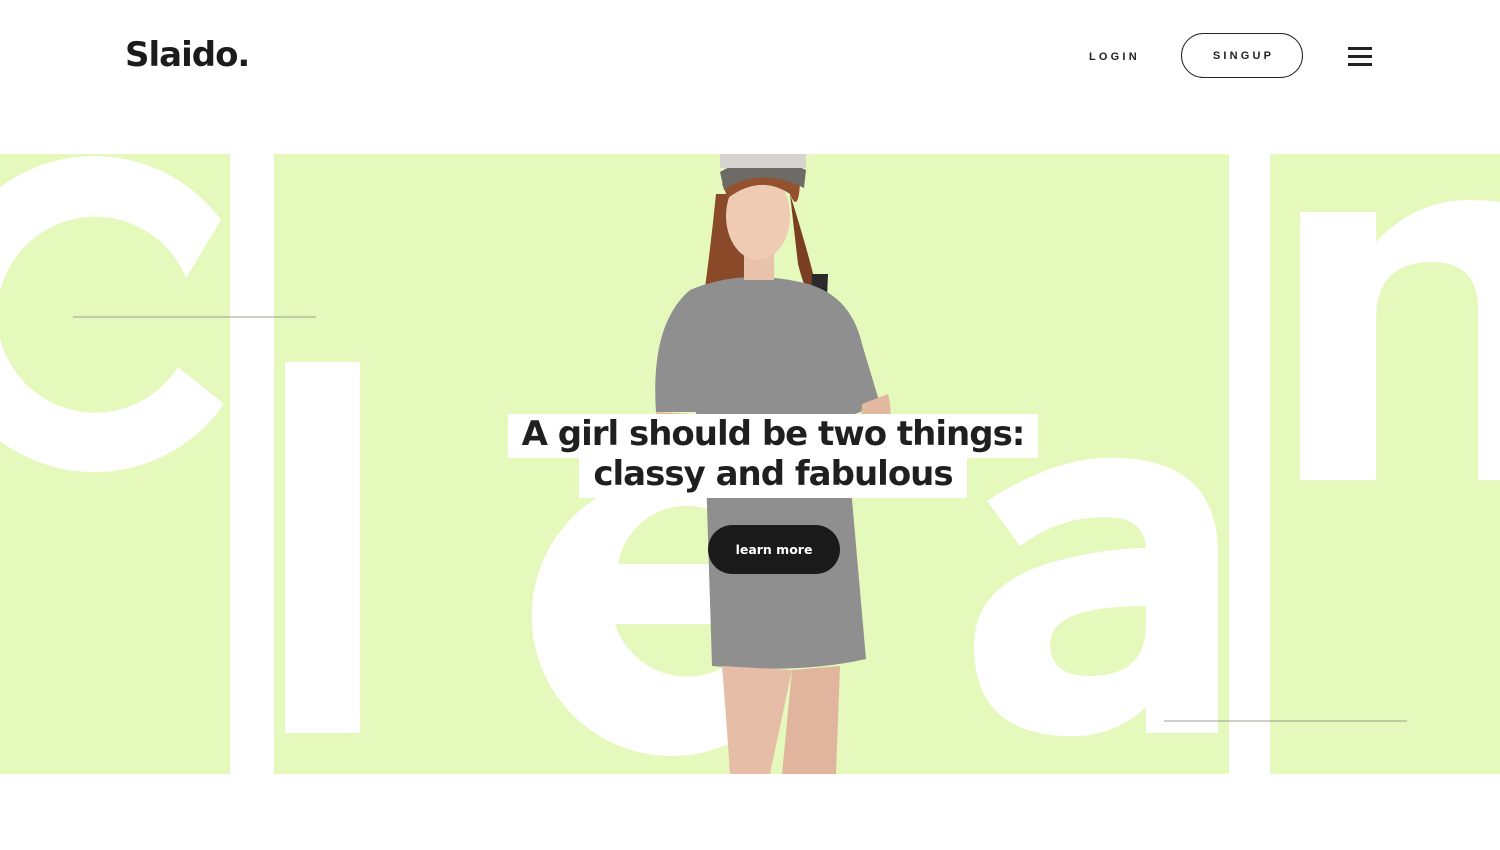  Describe the element at coordinates (773, 436) in the screenshot. I see `hero-headline-line1: A girl should be two things:` at that location.